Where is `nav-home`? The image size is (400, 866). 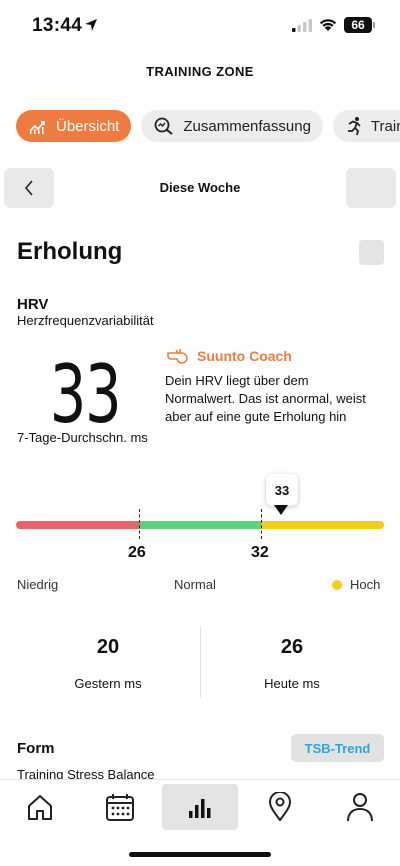
nav-home is located at coordinates (40, 807).